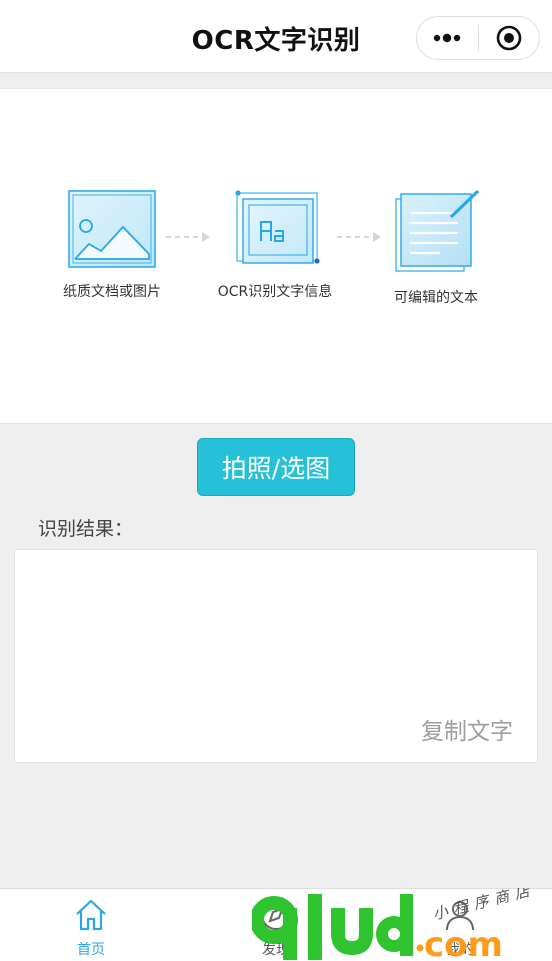 This screenshot has width=552, height=961. What do you see at coordinates (460, 950) in the screenshot?
I see `tab-label-mine: 我的` at bounding box center [460, 950].